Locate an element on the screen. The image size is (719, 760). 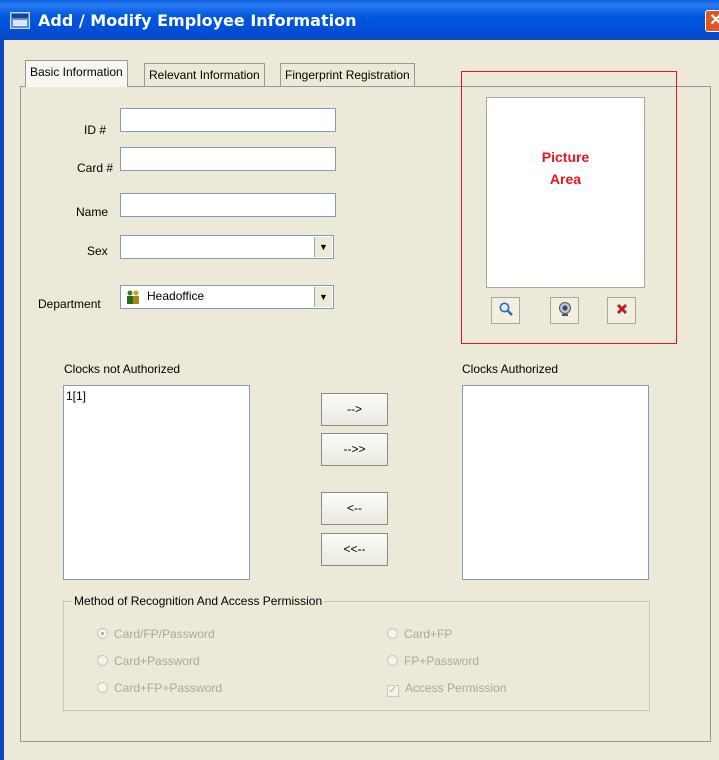
option-label: Card+FP is located at coordinates (428, 634).